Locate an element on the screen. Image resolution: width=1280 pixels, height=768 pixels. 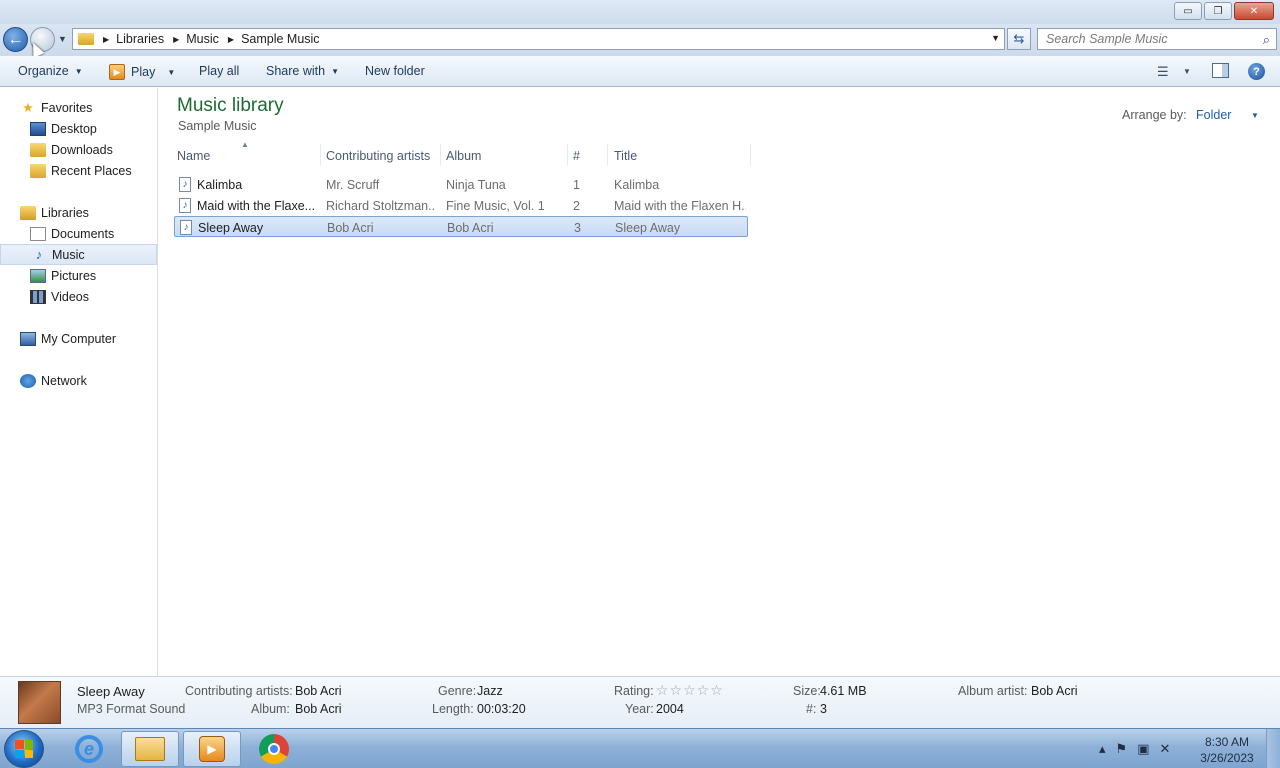
nav-recent-places: Recent Places is located at coordinates (78, 170).